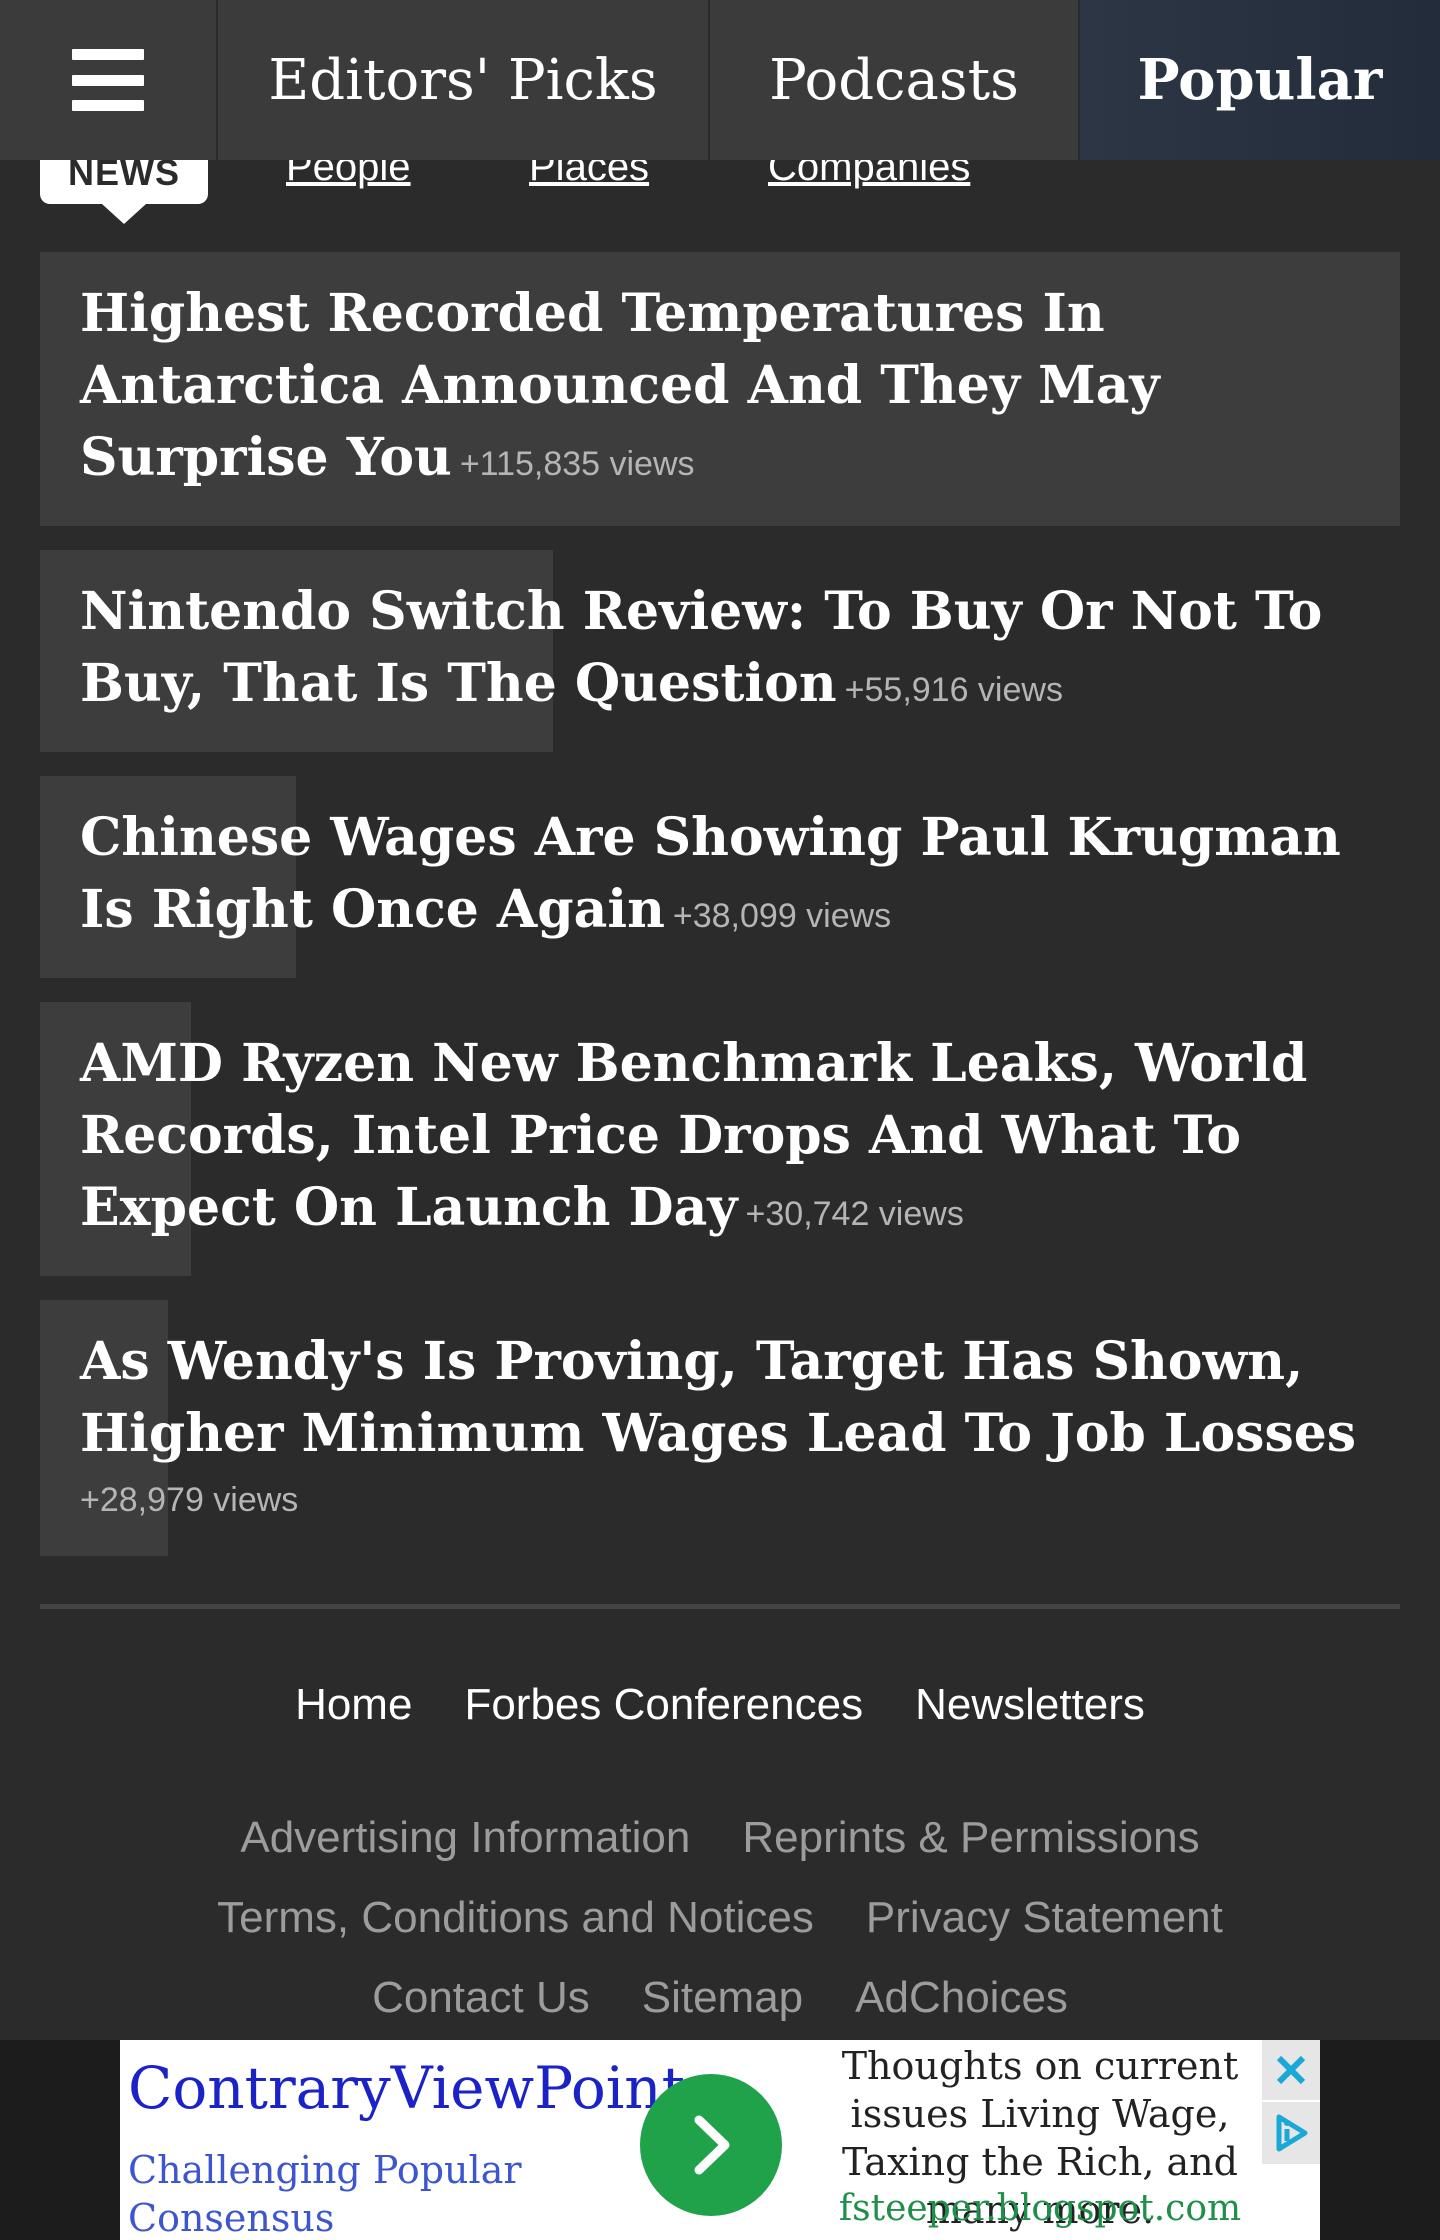 The height and width of the screenshot is (2240, 1440). Describe the element at coordinates (663, 1704) in the screenshot. I see `footer-link-forbes-conferences: Forbes Conferences` at that location.